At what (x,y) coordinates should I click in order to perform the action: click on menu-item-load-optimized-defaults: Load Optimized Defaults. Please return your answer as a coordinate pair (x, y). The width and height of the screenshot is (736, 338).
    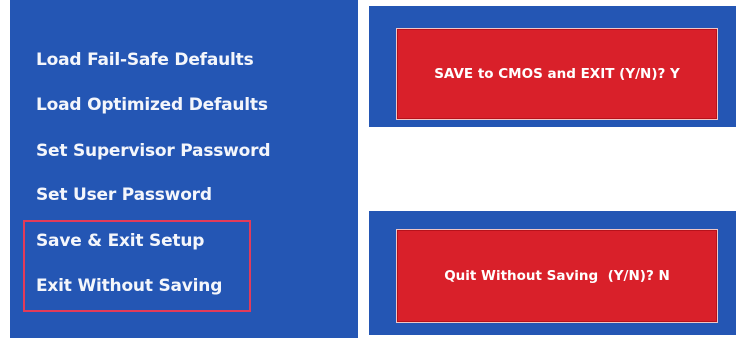
    Looking at the image, I should click on (152, 105).